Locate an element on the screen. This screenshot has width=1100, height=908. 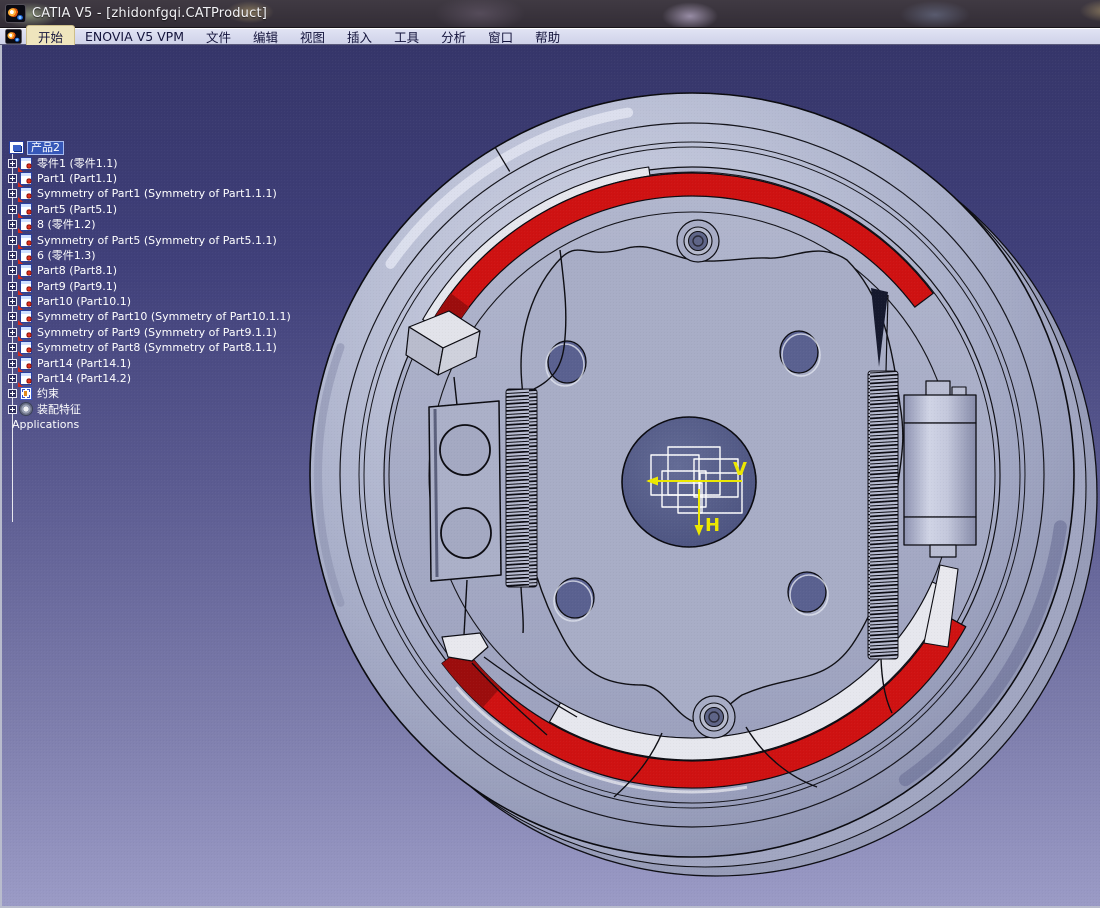
menu-item-9: 帮助 is located at coordinates (547, 36).